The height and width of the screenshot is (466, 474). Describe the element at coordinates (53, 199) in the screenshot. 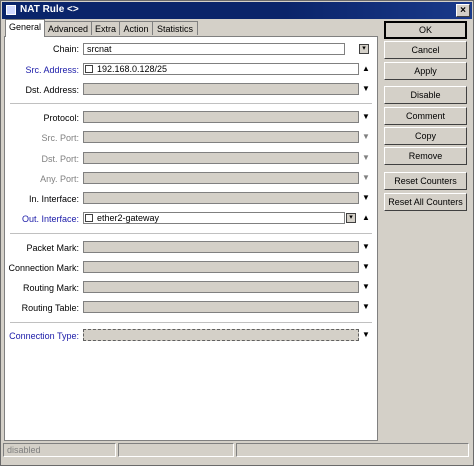

I see `in-interface-label: In. Interface:` at that location.